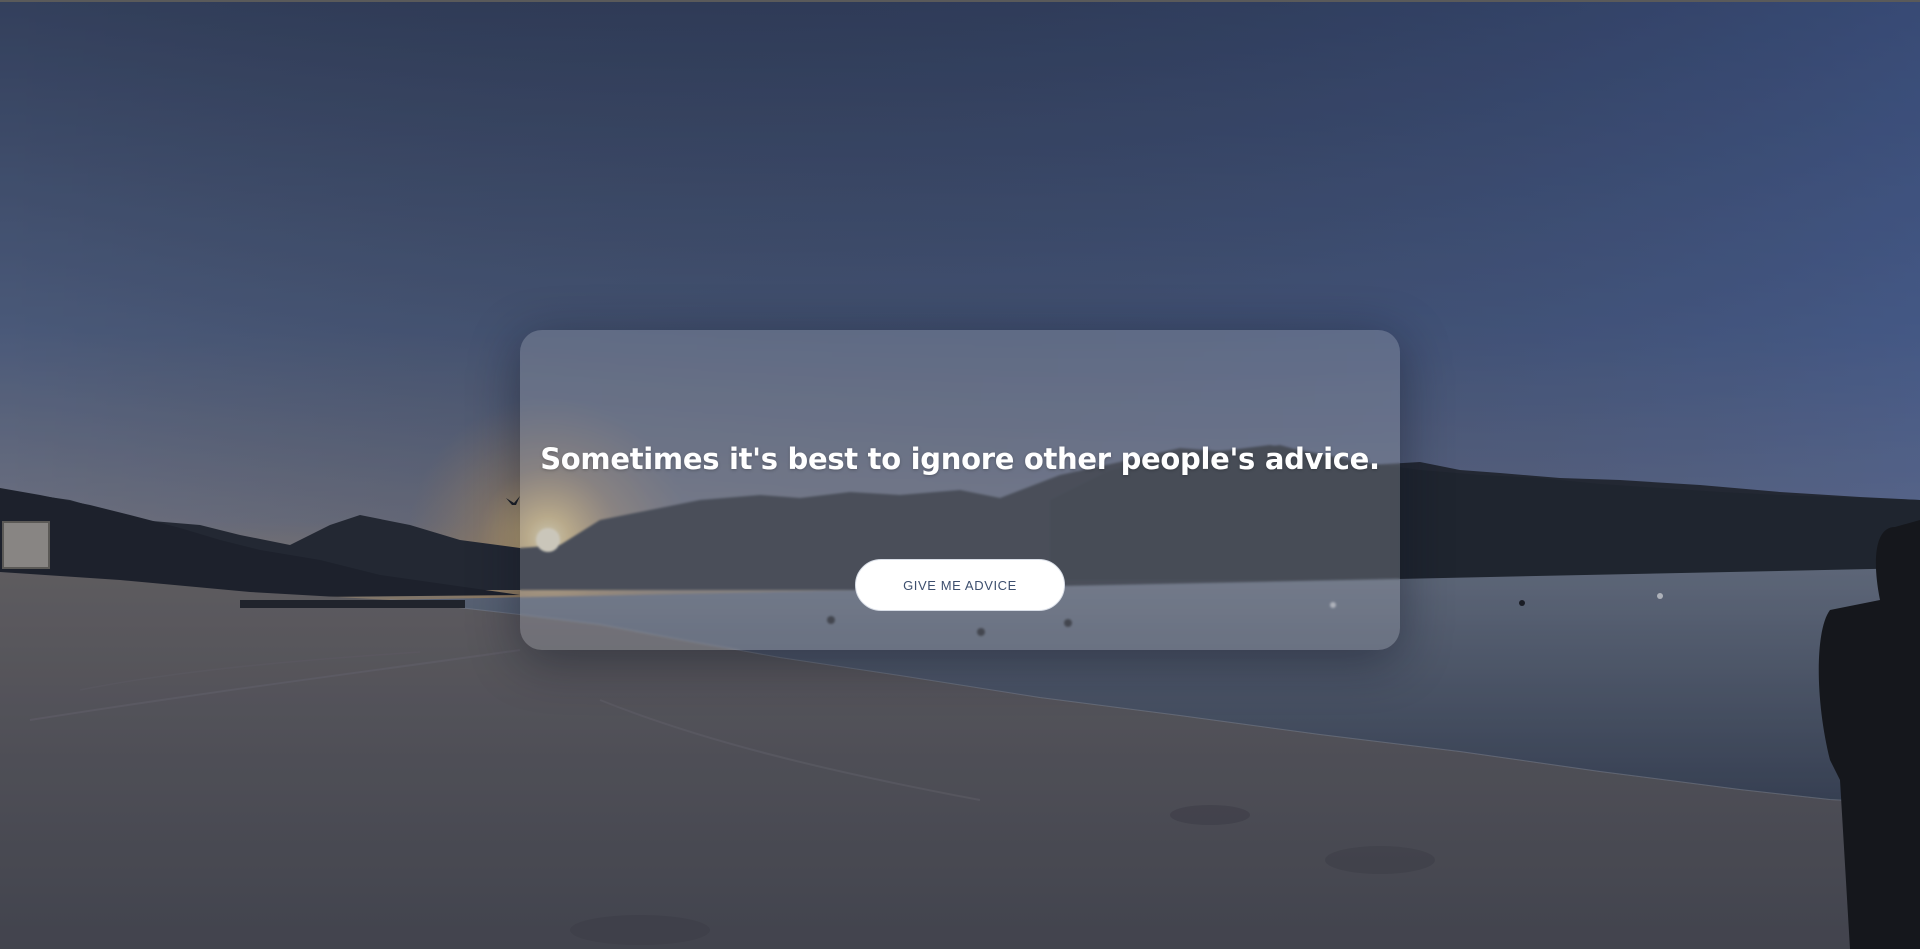 The width and height of the screenshot is (1920, 949). What do you see at coordinates (960, 585) in the screenshot?
I see `give-me-advice-button: GIVE ME ADVICE` at bounding box center [960, 585].